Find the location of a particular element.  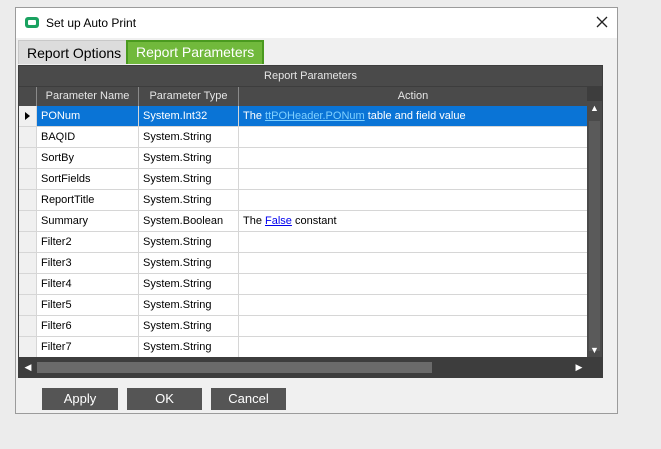

vertical-scrollbar: ▲ ▼ is located at coordinates (594, 222).